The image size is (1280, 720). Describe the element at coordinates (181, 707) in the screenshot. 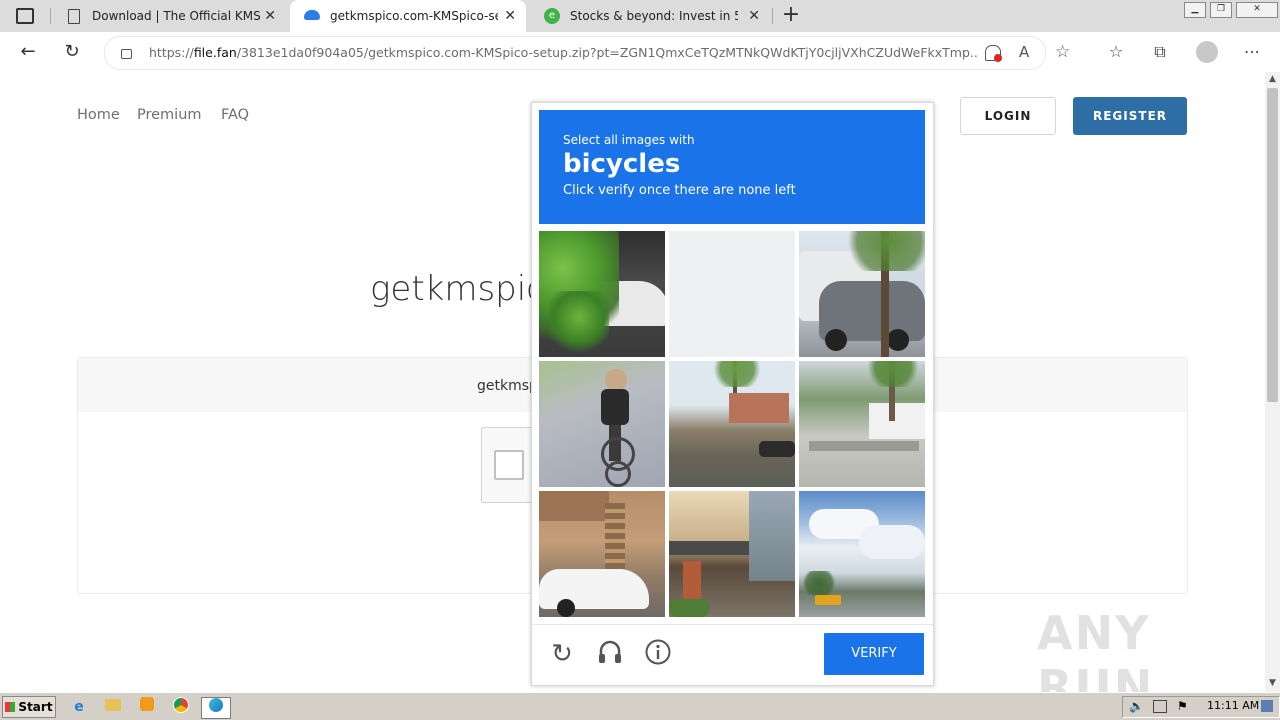

I see `chrome-icon` at that location.